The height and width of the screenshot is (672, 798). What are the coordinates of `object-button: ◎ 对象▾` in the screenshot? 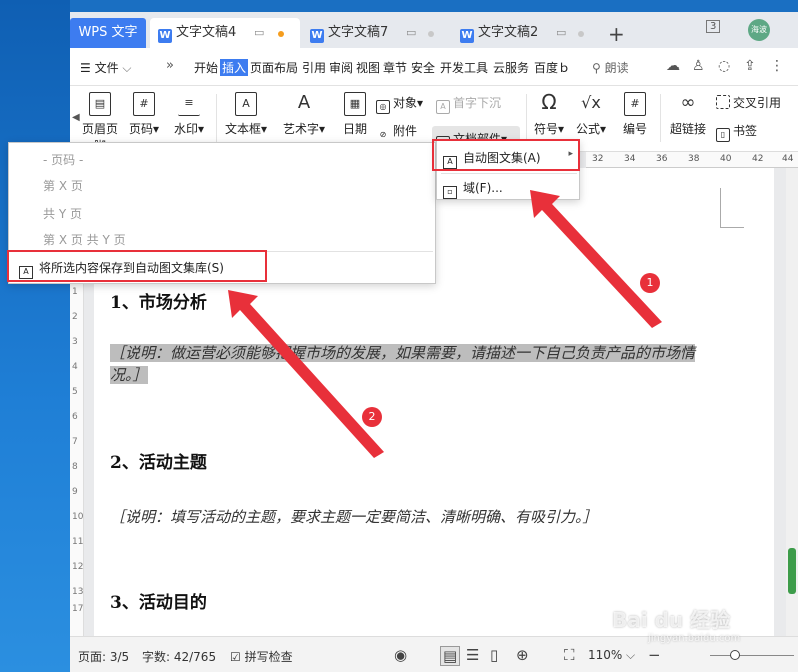 It's located at (399, 104).